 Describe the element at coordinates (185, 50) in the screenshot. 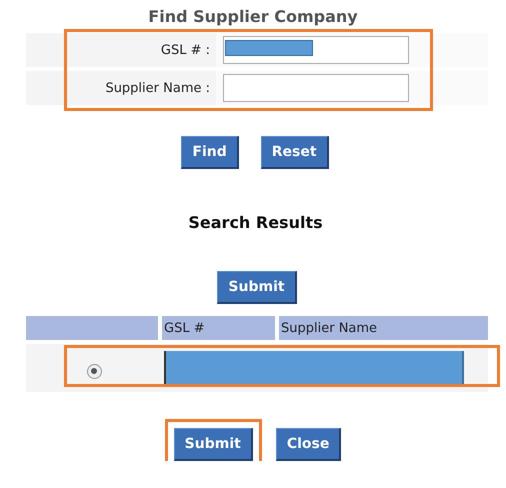

I see `field-label: GSL # :` at that location.